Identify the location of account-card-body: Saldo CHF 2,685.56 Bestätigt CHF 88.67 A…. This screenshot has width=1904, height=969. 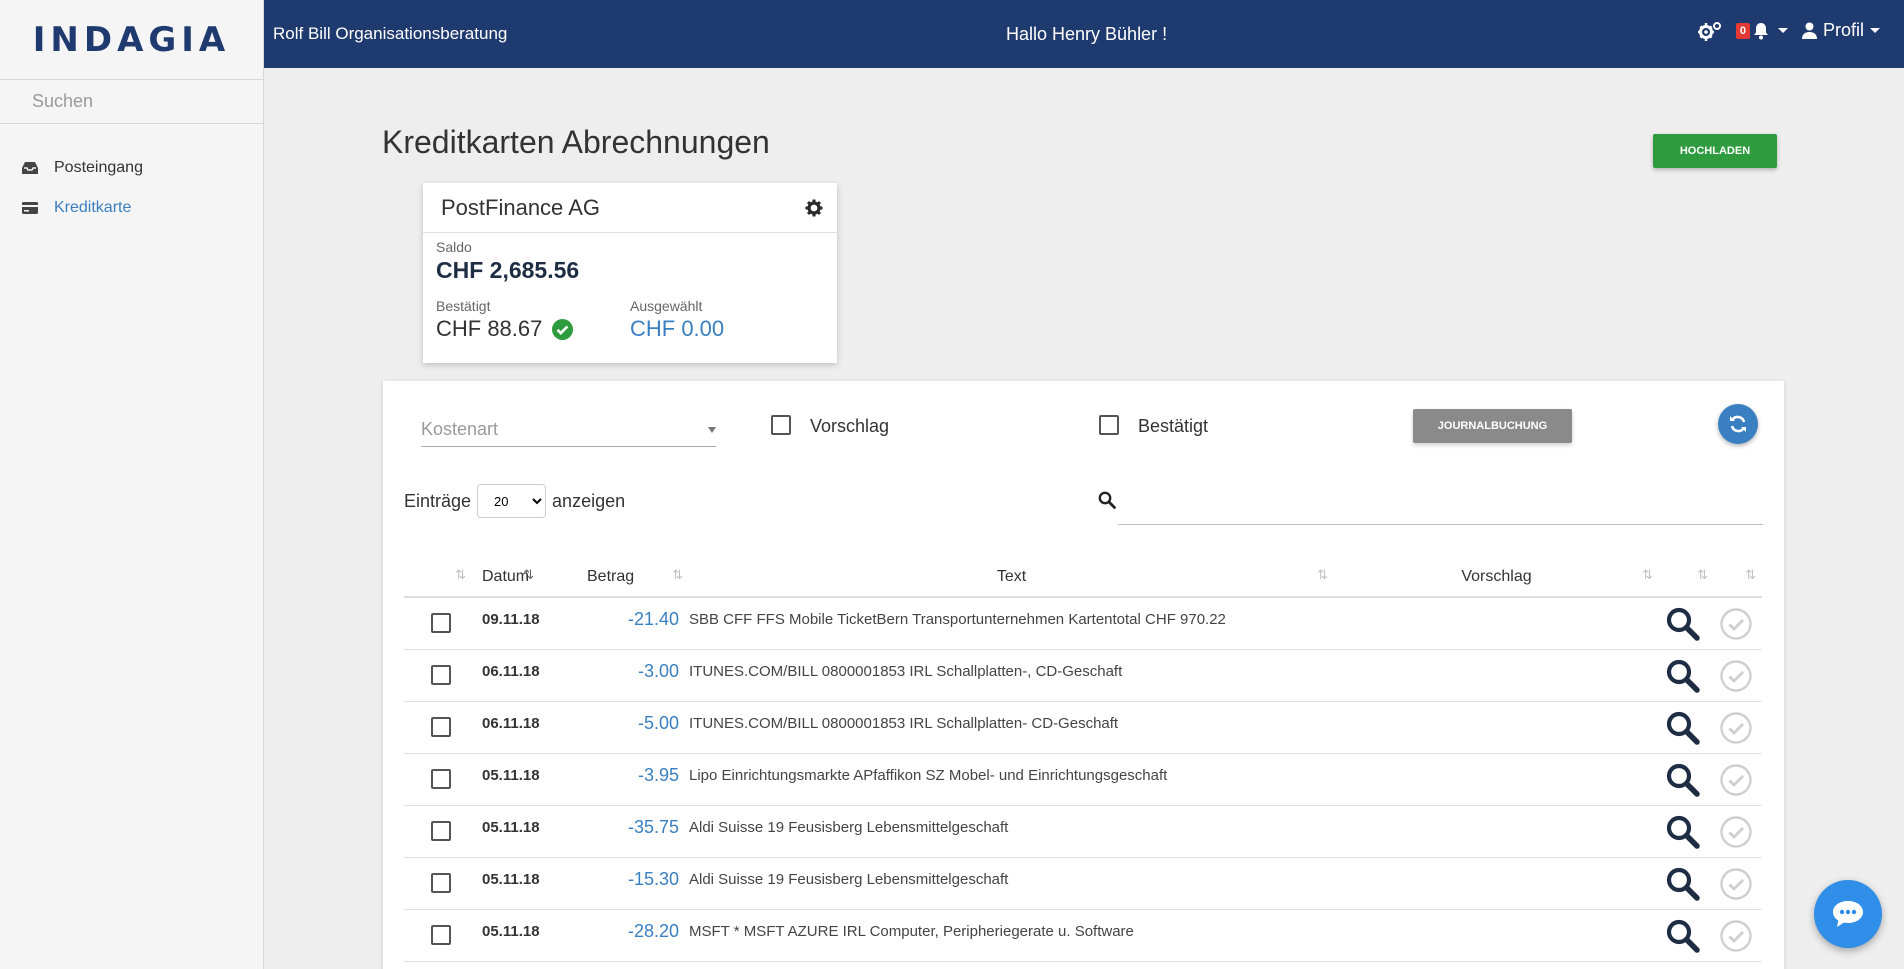
(630, 290).